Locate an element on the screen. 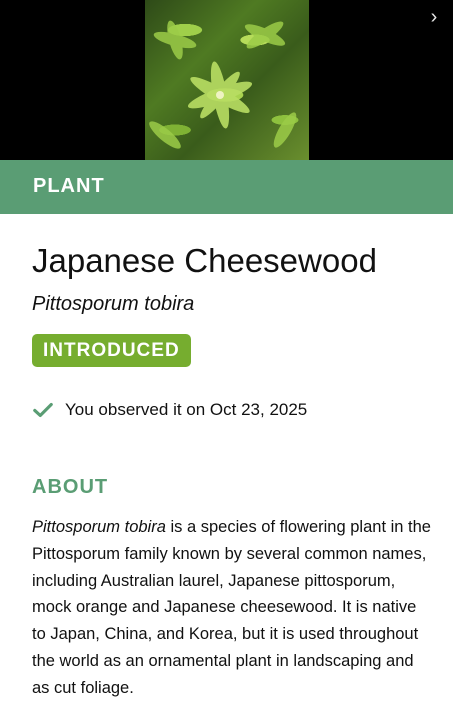 This screenshot has height=720, width=453. category-bar: PLANT is located at coordinates (226, 187).